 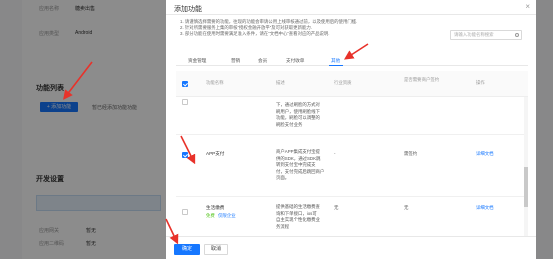 What do you see at coordinates (216, 249) in the screenshot?
I see `cancel-button: 取消` at bounding box center [216, 249].